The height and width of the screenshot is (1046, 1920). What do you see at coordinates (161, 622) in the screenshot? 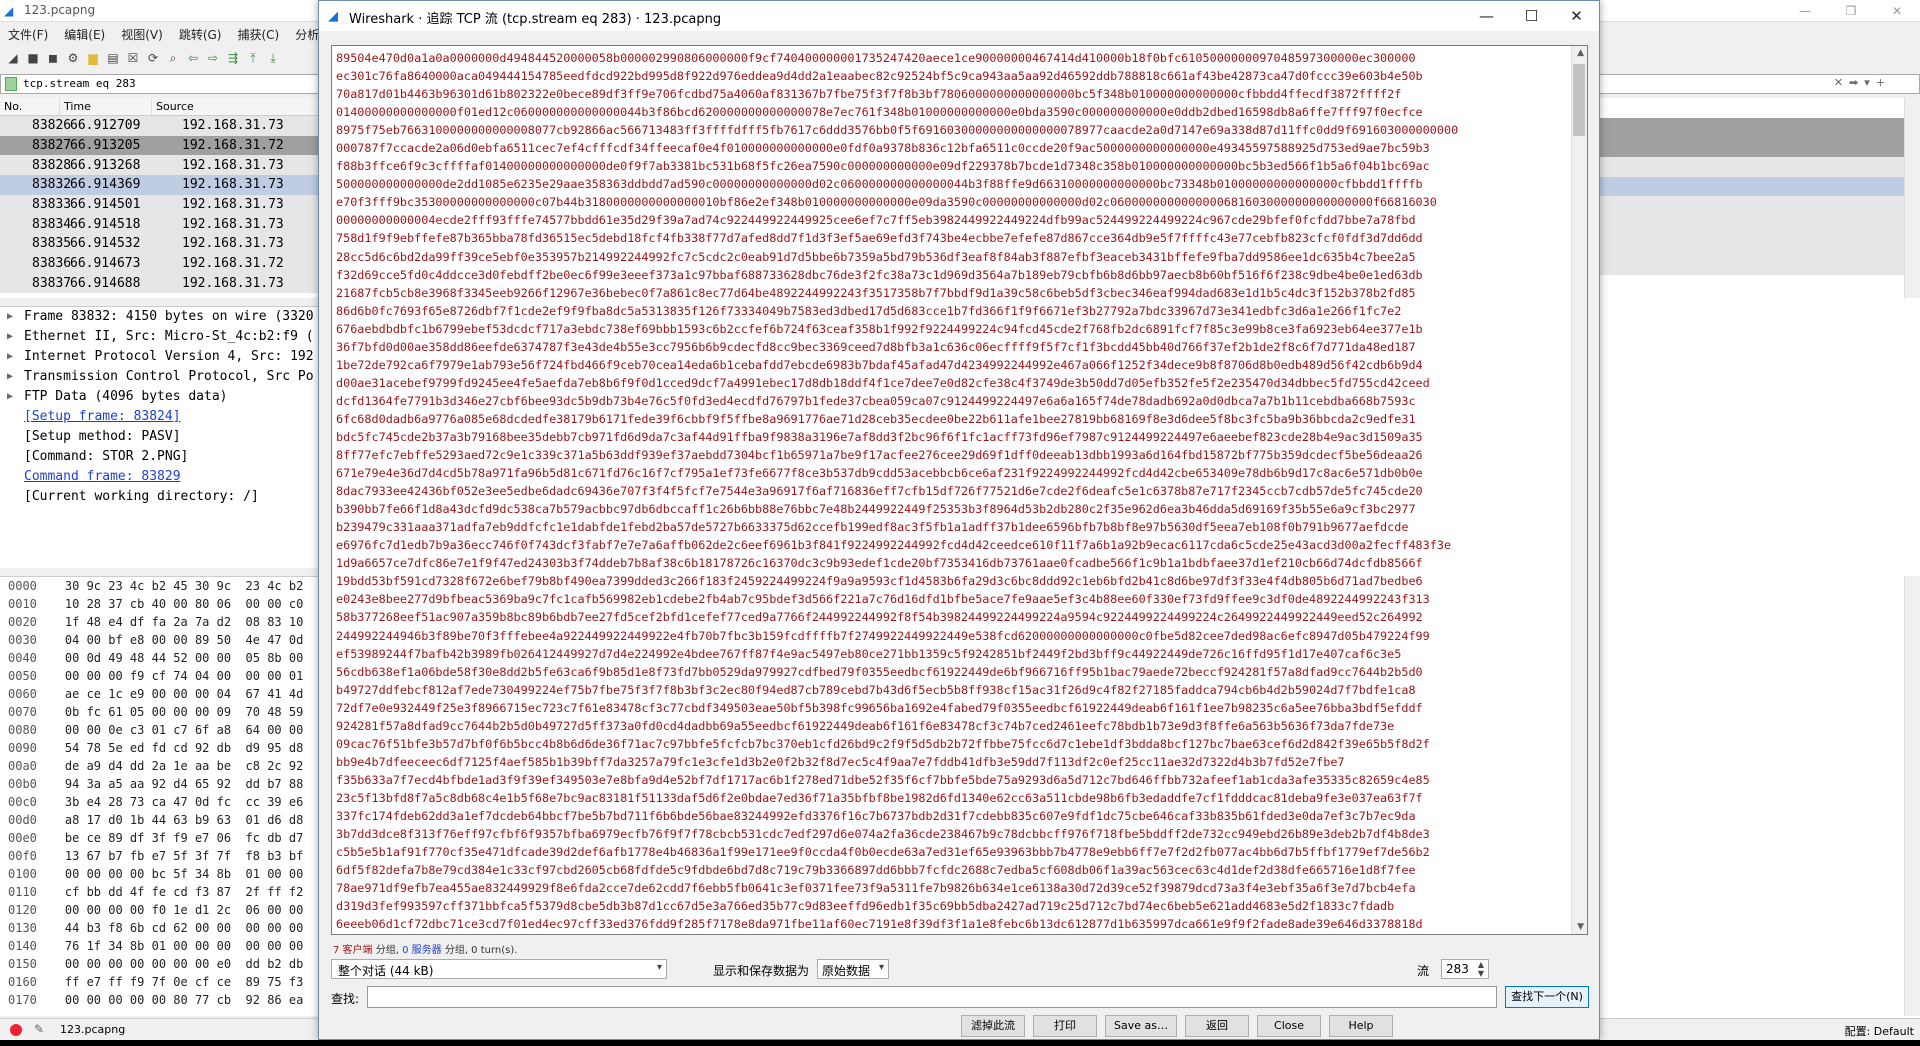
I see `bytes-row: 0020 1f 48 e4 df fa 2a 7a d2 08 83 10` at bounding box center [161, 622].